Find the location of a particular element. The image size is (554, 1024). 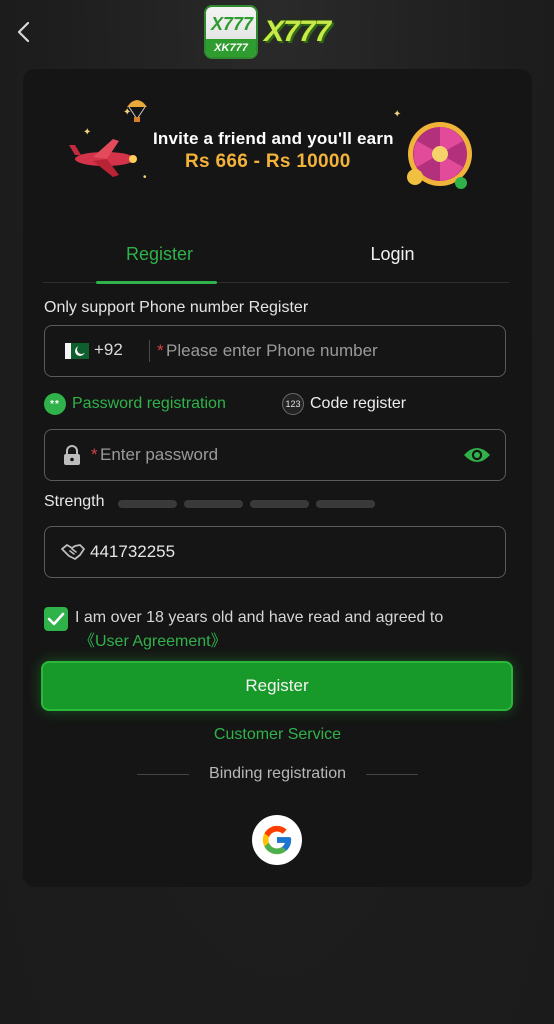

logo-wordmark: X777 is located at coordinates (297, 31).